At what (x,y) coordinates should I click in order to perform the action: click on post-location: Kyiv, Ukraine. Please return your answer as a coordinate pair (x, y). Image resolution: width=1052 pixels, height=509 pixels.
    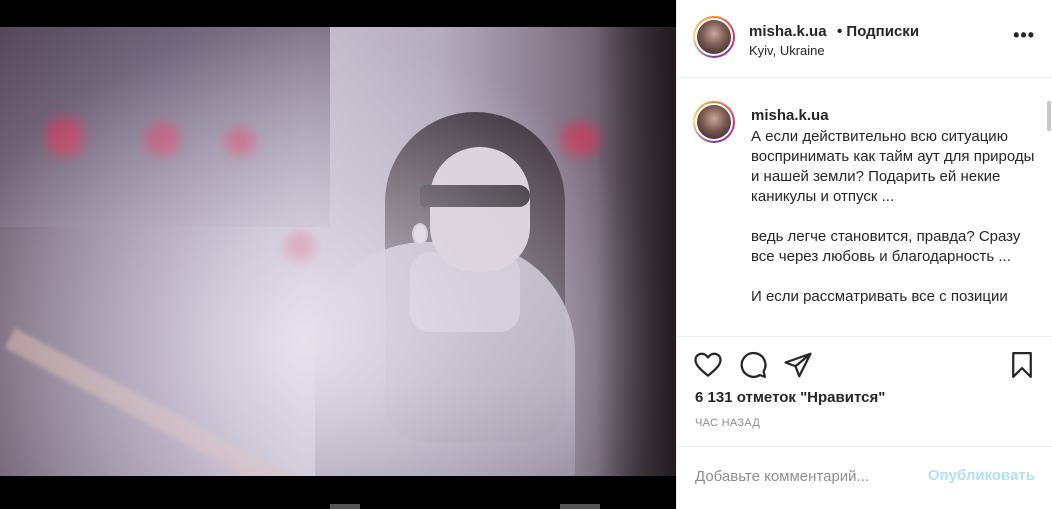
    Looking at the image, I should click on (787, 50).